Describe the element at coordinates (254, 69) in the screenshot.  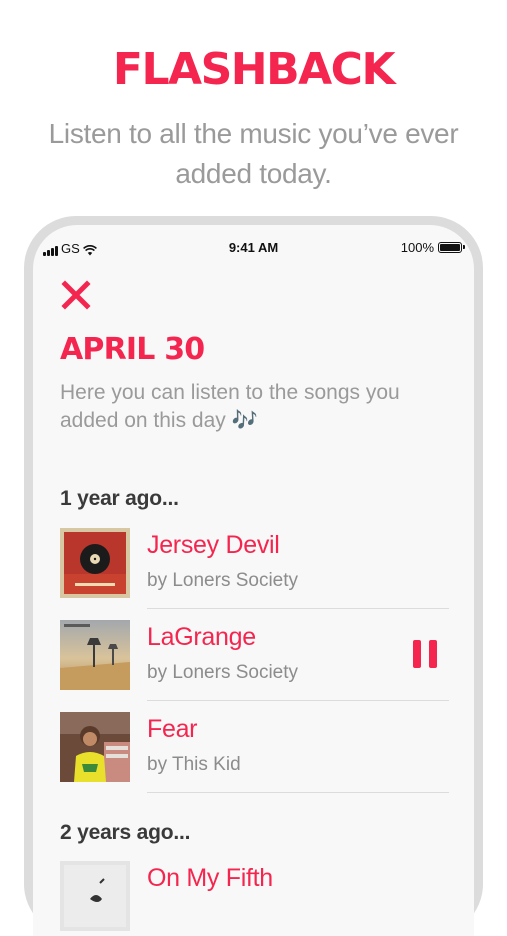
I see `hero-title: FLASHBACK` at that location.